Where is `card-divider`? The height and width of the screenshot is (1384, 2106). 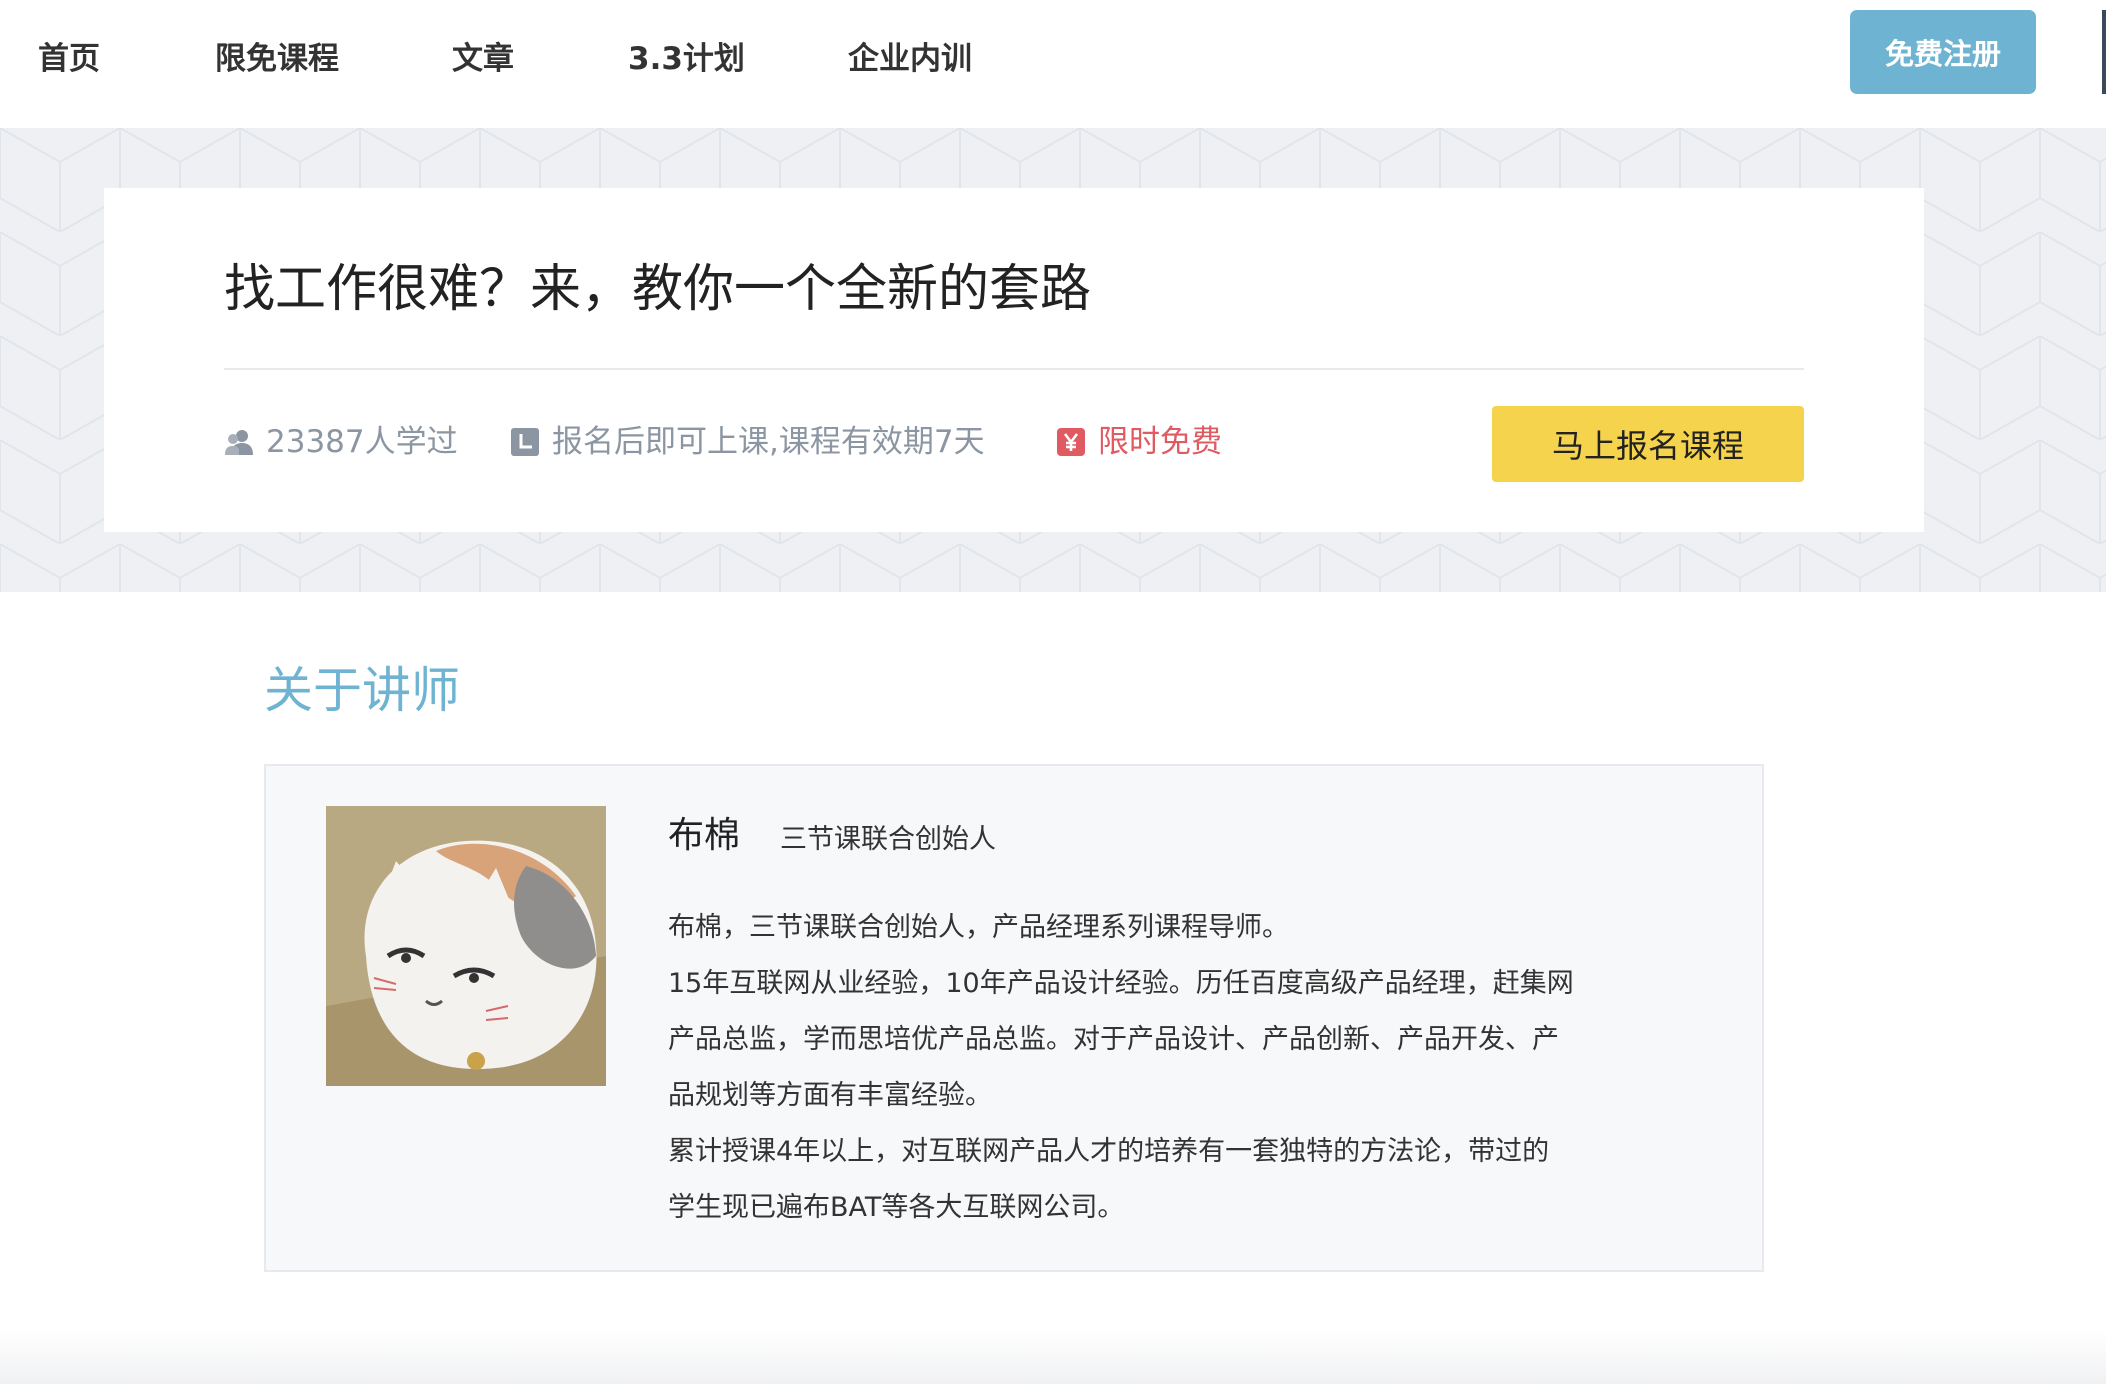 card-divider is located at coordinates (1014, 369).